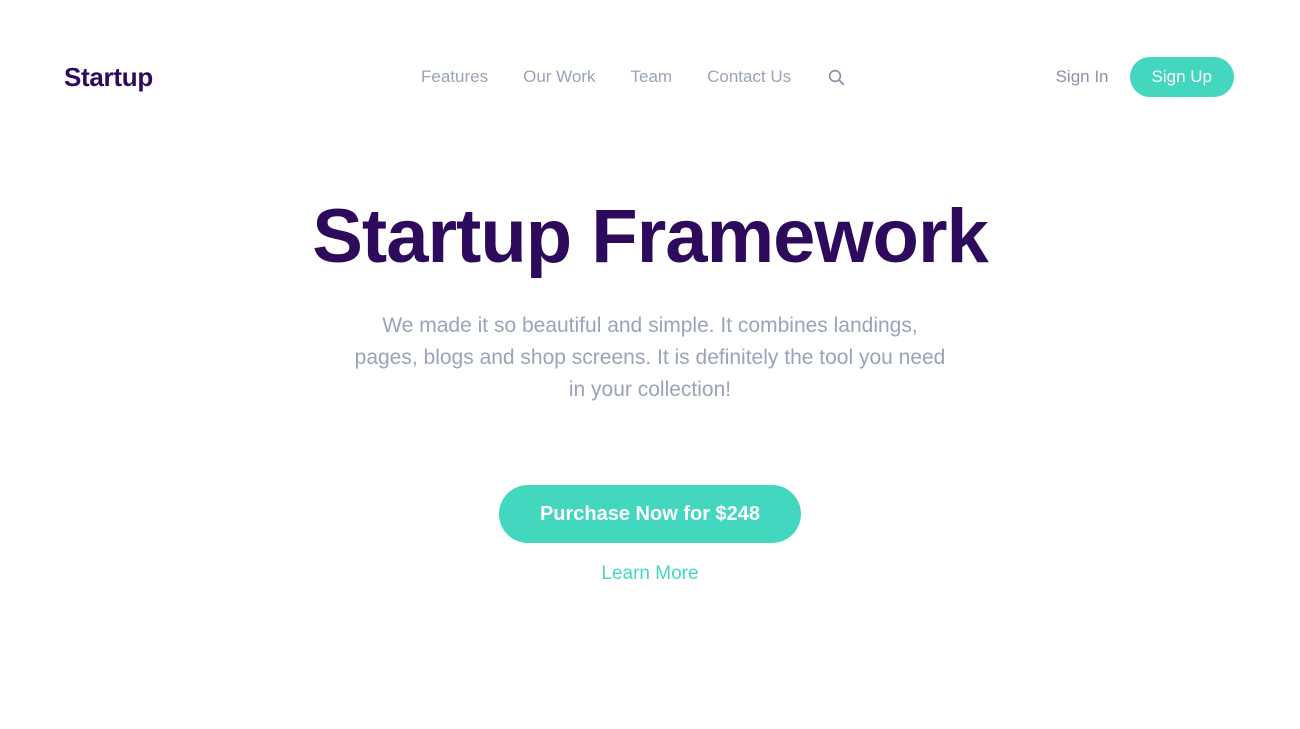  Describe the element at coordinates (749, 77) in the screenshot. I see `nav-item-contact-us: Contact Us` at that location.